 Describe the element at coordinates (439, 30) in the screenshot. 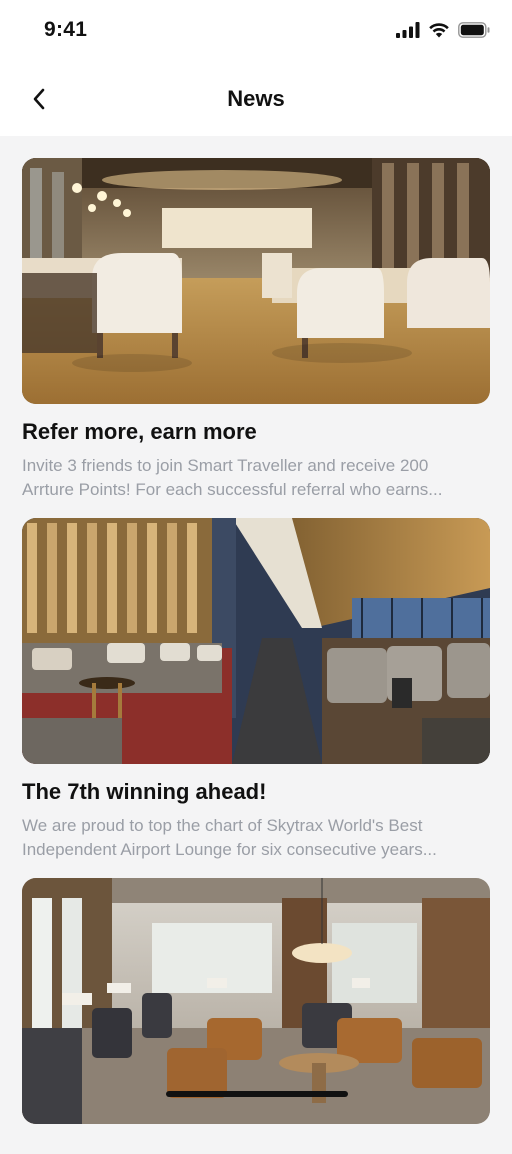

I see `wifi-icon` at that location.